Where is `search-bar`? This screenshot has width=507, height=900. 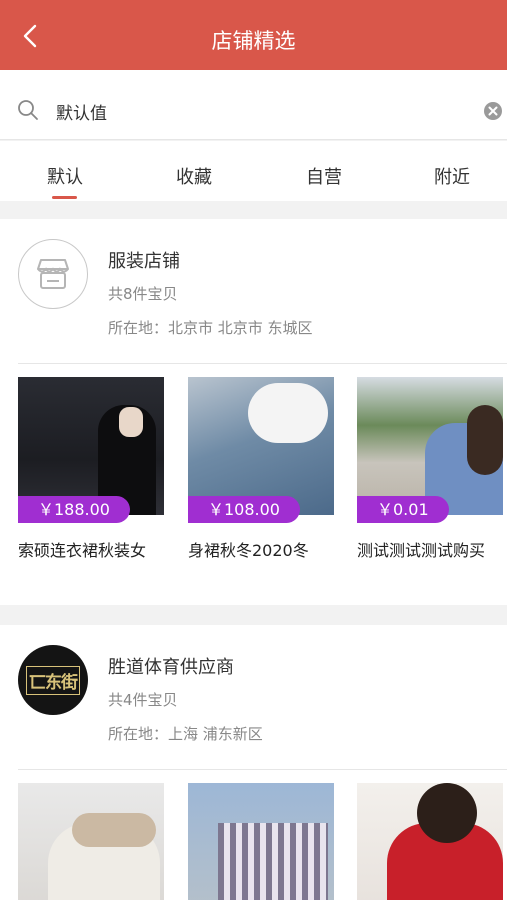 search-bar is located at coordinates (253, 105).